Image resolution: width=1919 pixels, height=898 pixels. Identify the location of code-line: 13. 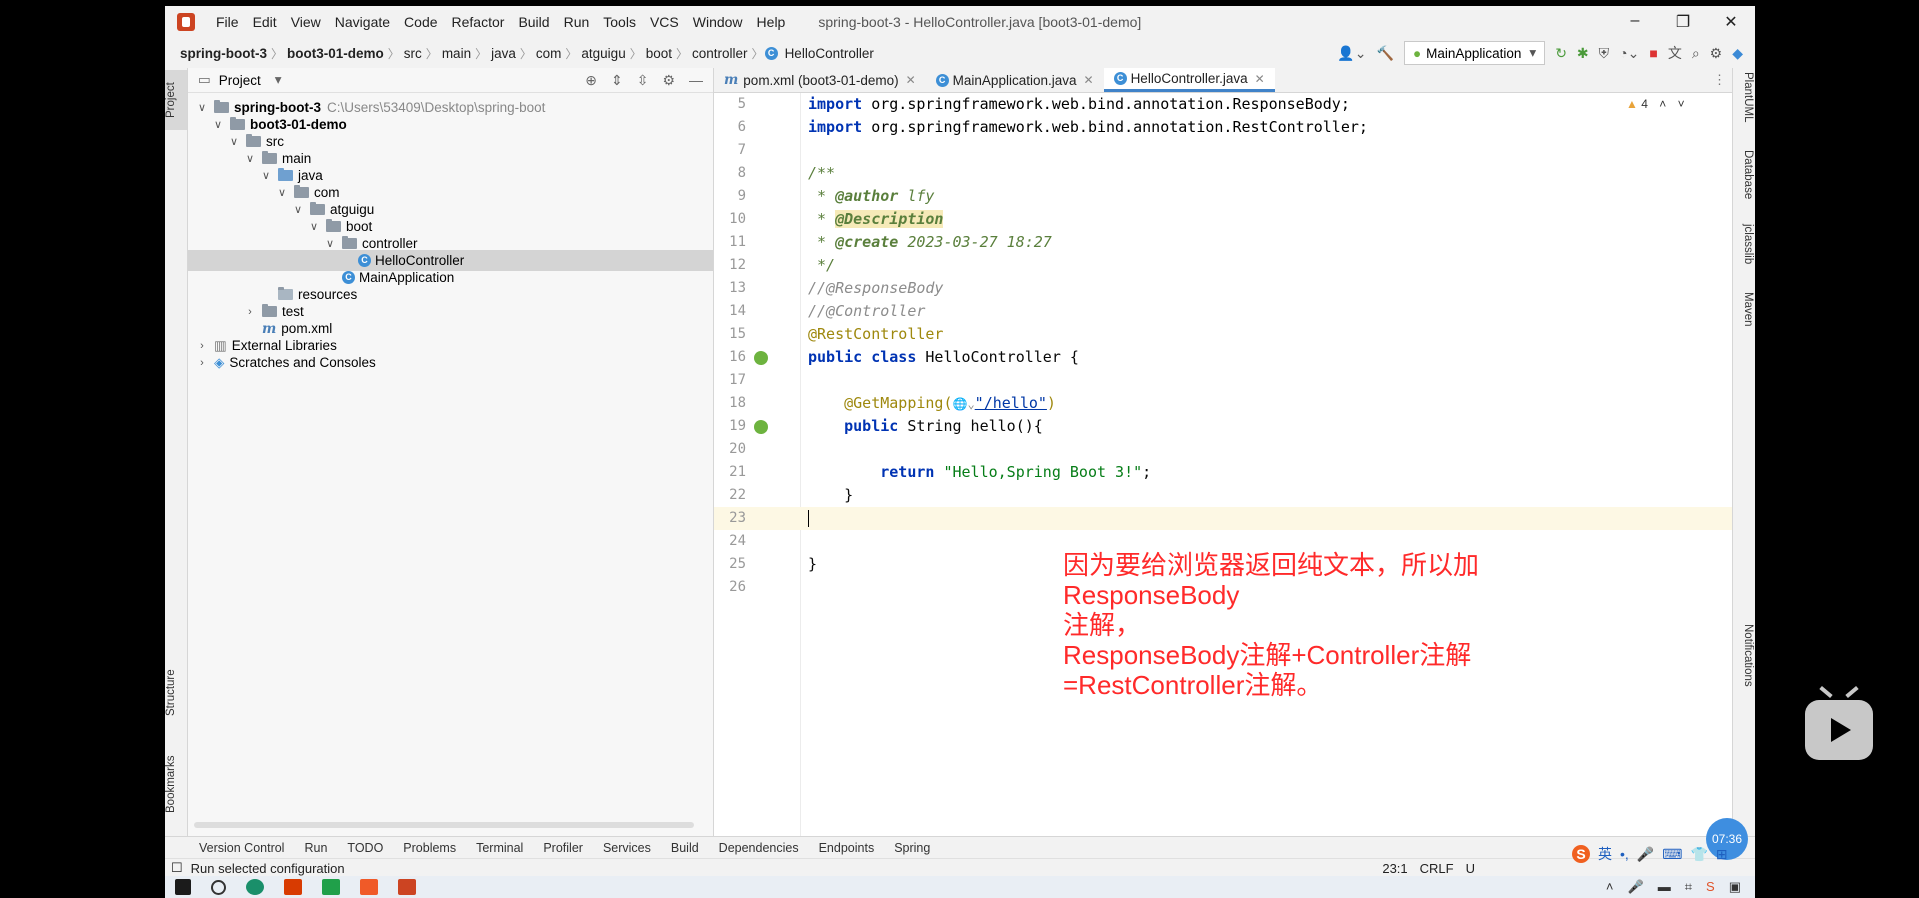
(1224, 288).